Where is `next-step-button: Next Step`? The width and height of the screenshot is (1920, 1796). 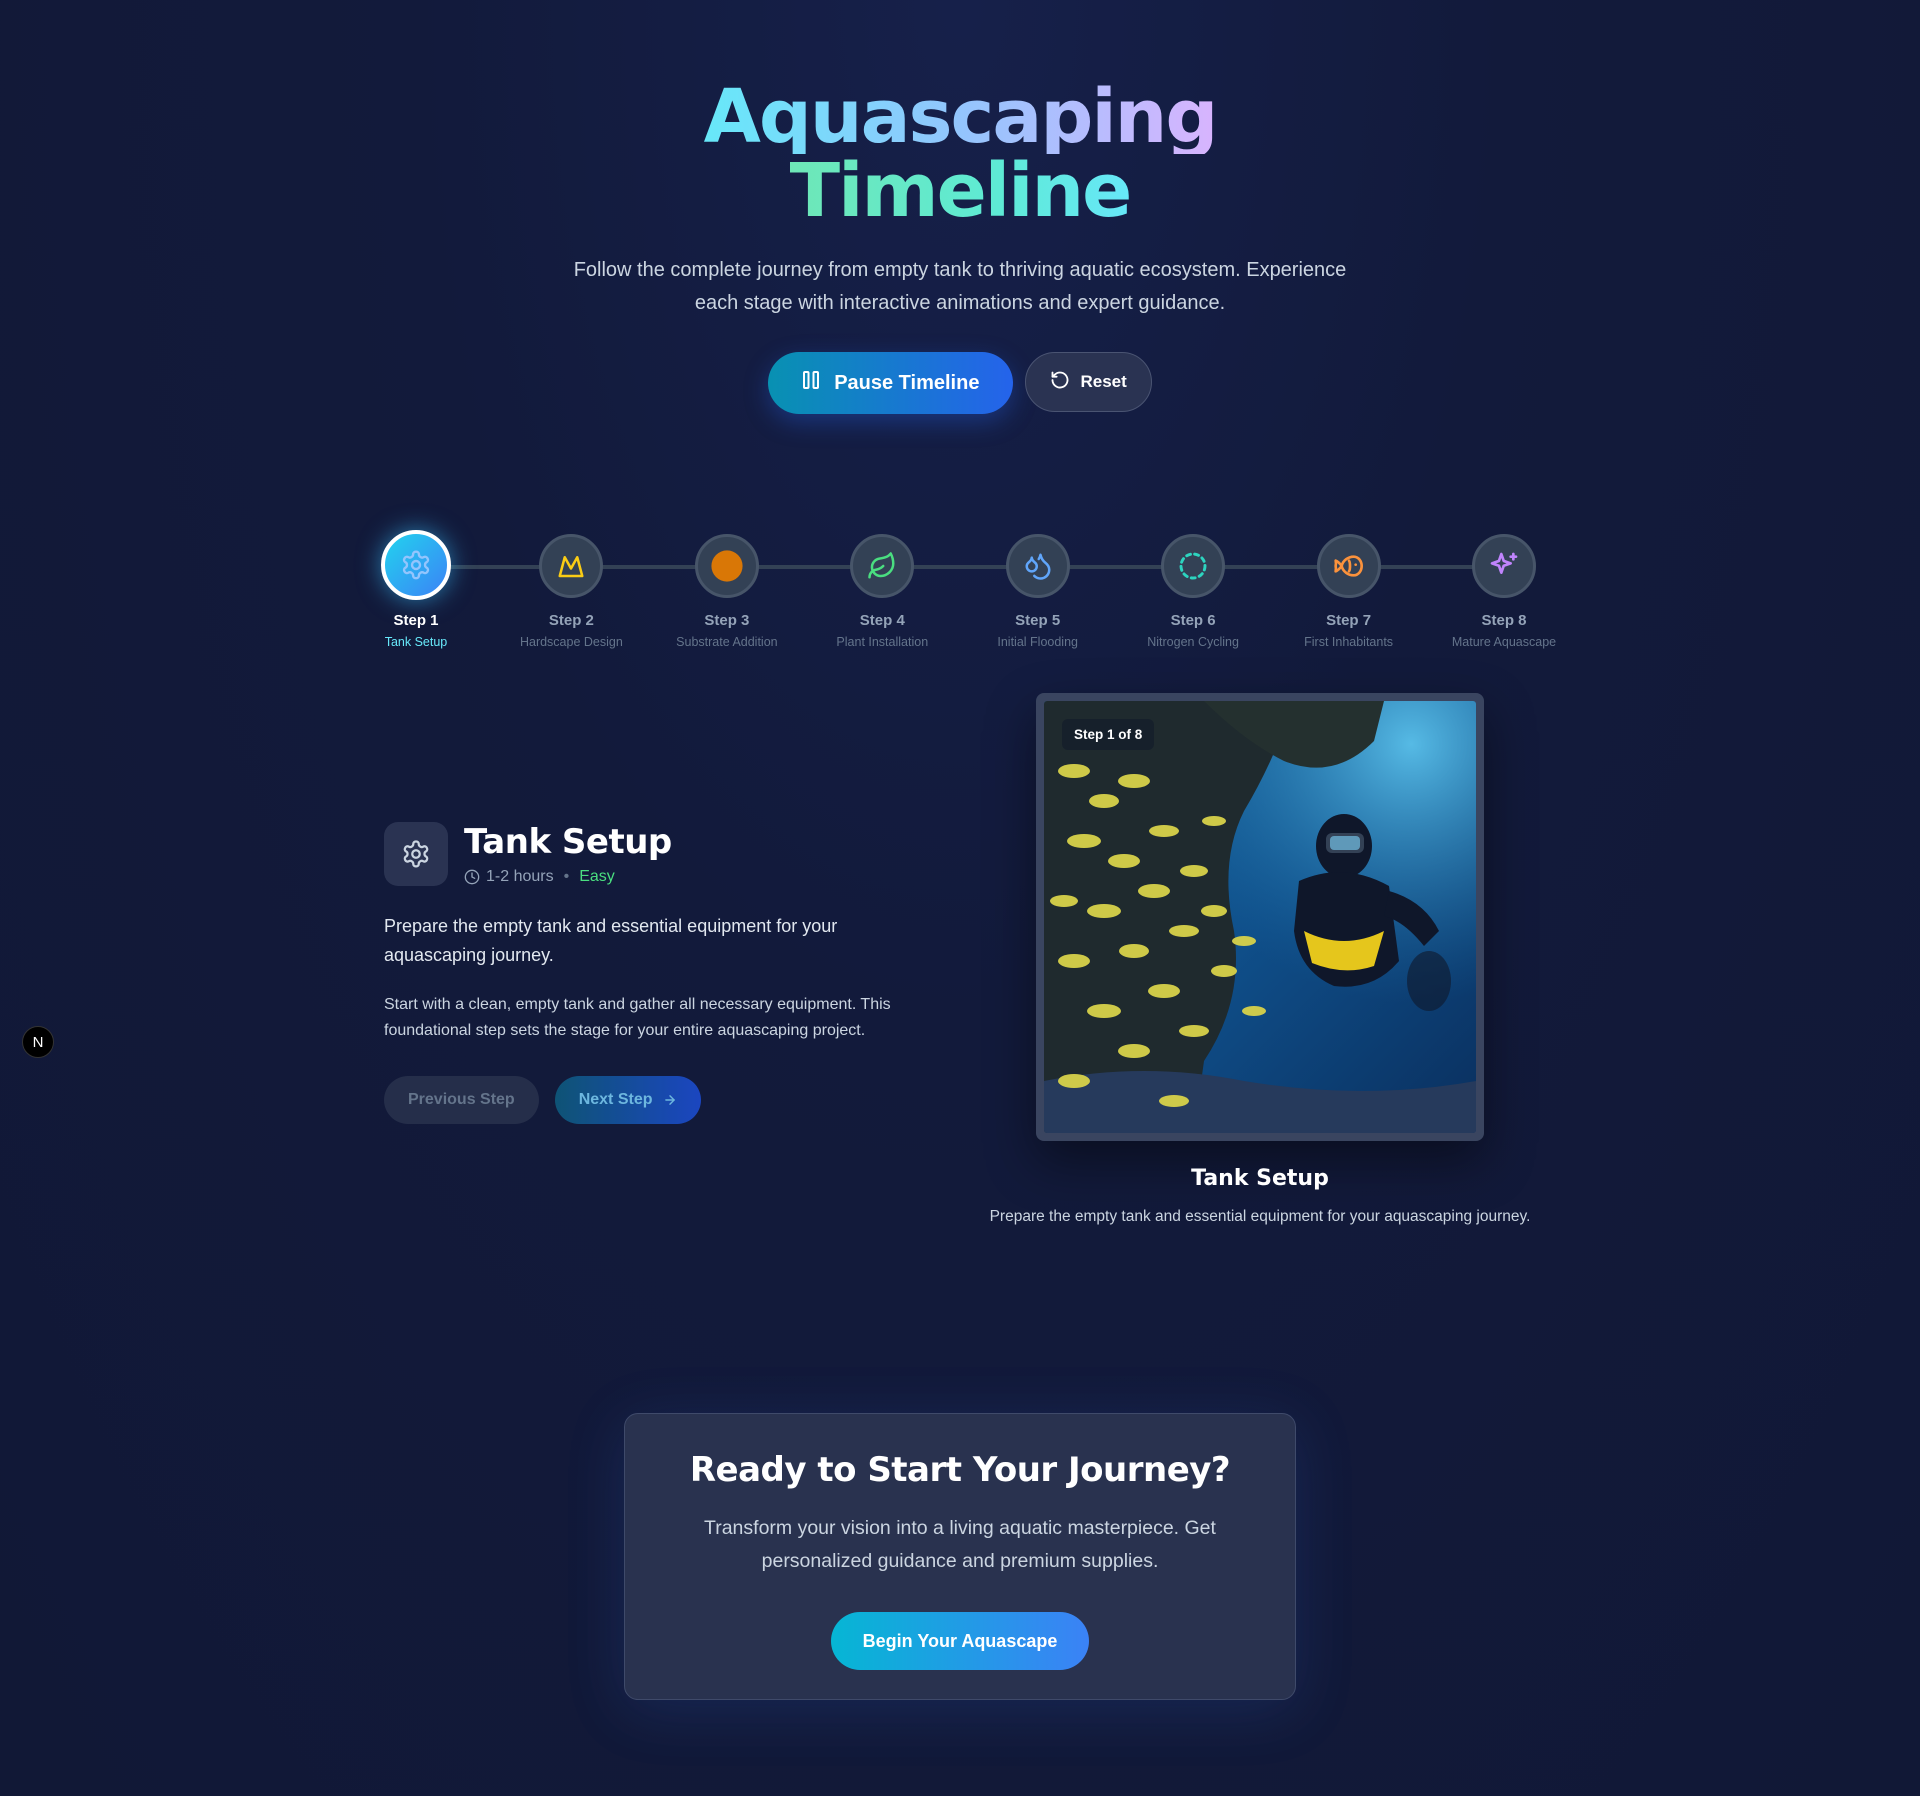 next-step-button: Next Step is located at coordinates (627, 1100).